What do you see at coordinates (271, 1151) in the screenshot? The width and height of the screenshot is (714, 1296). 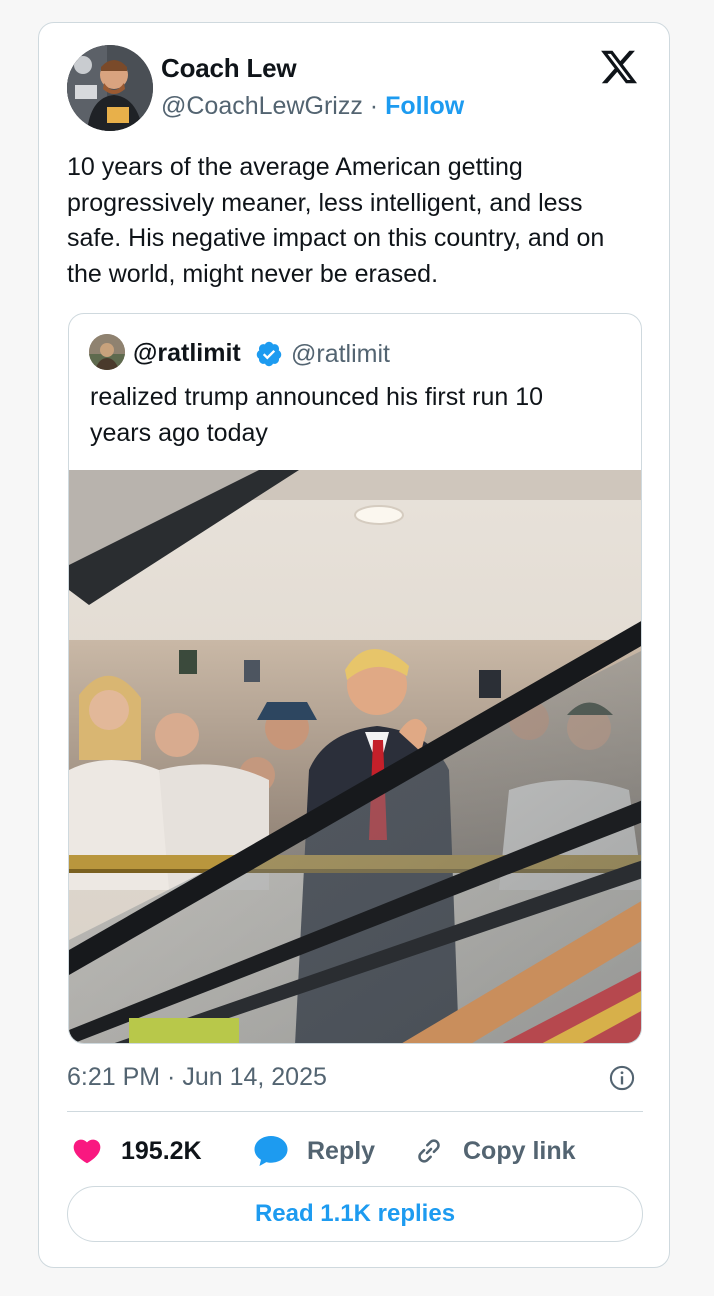 I see `speech-bubble-icon` at bounding box center [271, 1151].